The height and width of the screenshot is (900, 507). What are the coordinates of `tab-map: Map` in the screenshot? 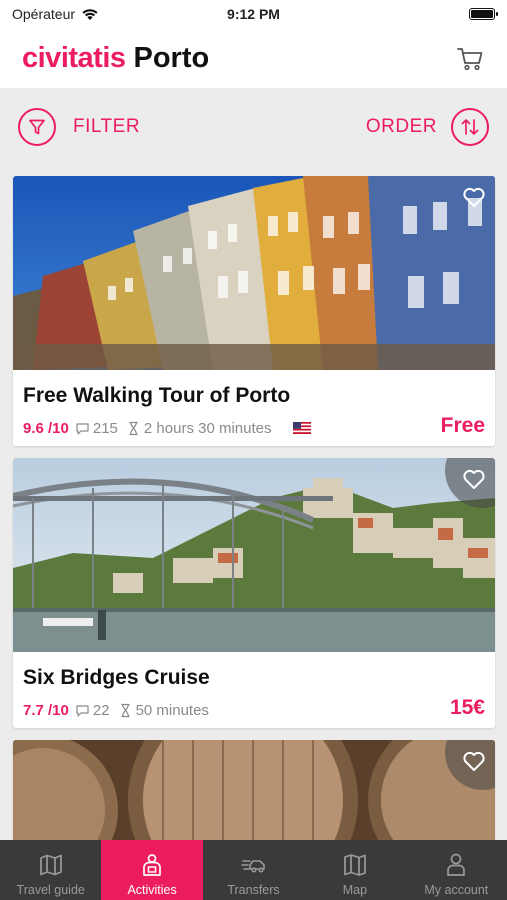 It's located at (354, 870).